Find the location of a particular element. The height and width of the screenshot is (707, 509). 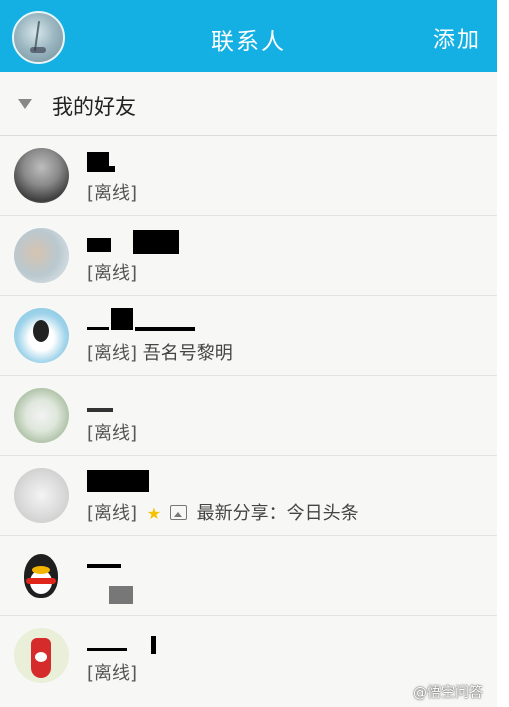

contact-status-line: [离线] ★ 最新分享：今日头条 is located at coordinates (223, 512).